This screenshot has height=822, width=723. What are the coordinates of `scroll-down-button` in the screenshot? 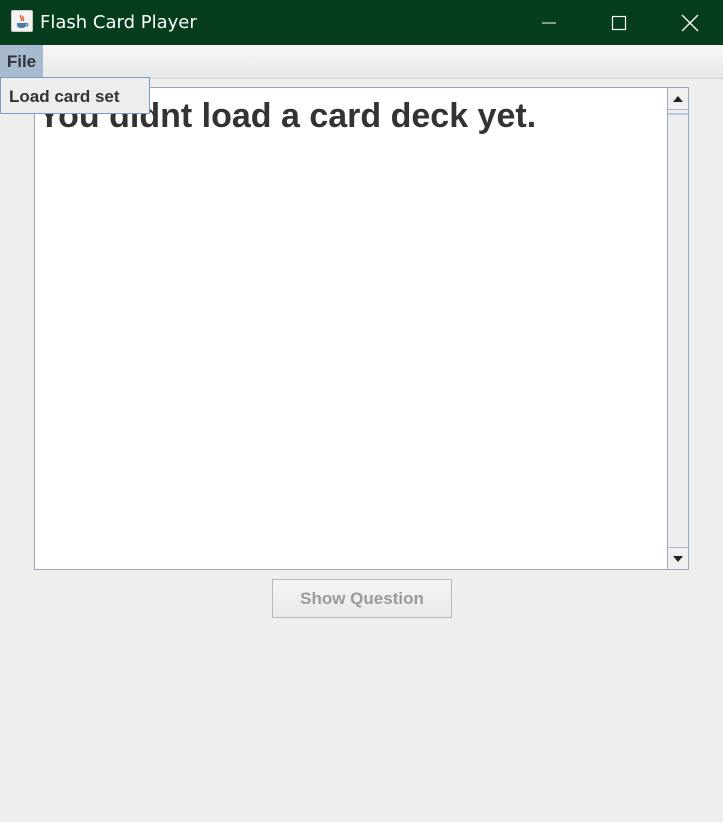 It's located at (678, 558).